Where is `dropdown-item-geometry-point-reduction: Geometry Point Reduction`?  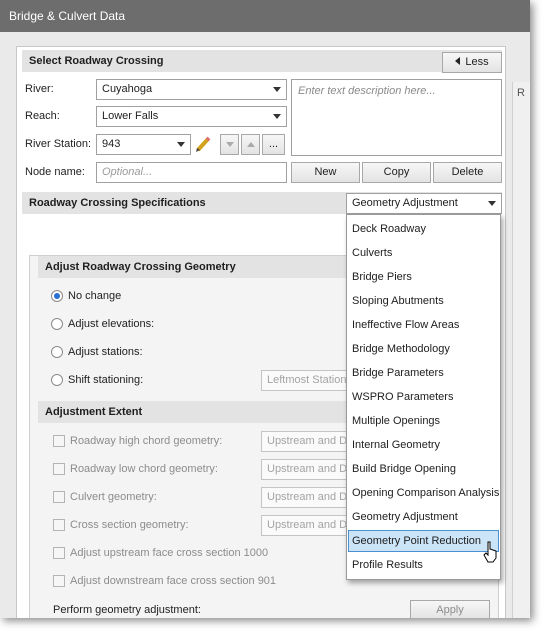 dropdown-item-geometry-point-reduction: Geometry Point Reduction is located at coordinates (423, 541).